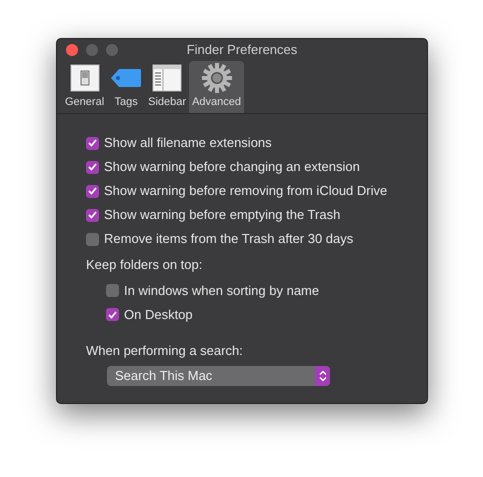  What do you see at coordinates (322, 376) in the screenshot?
I see `stepper-arrows-icon` at bounding box center [322, 376].